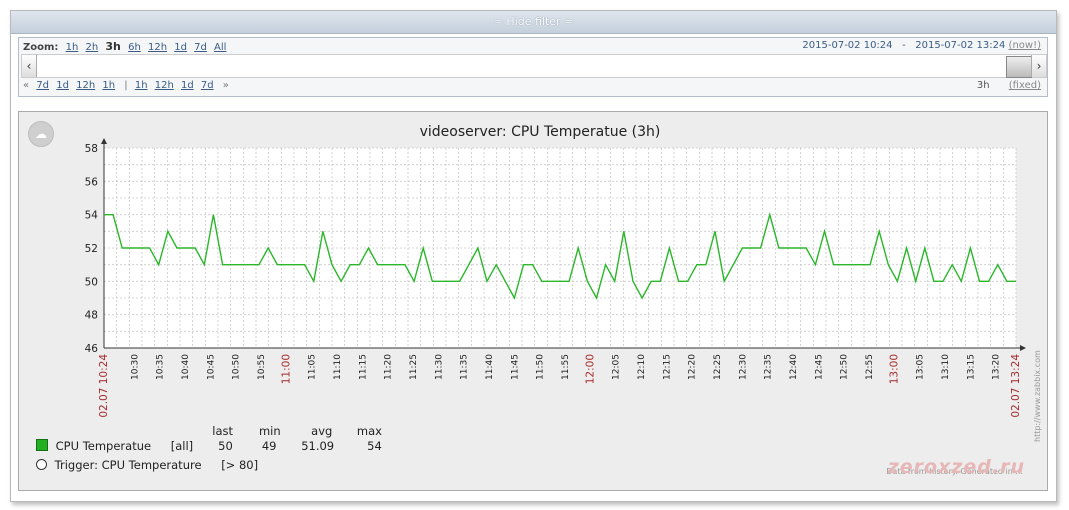 This screenshot has width=1069, height=510. I want to click on y-tick-label: 52, so click(91, 249).